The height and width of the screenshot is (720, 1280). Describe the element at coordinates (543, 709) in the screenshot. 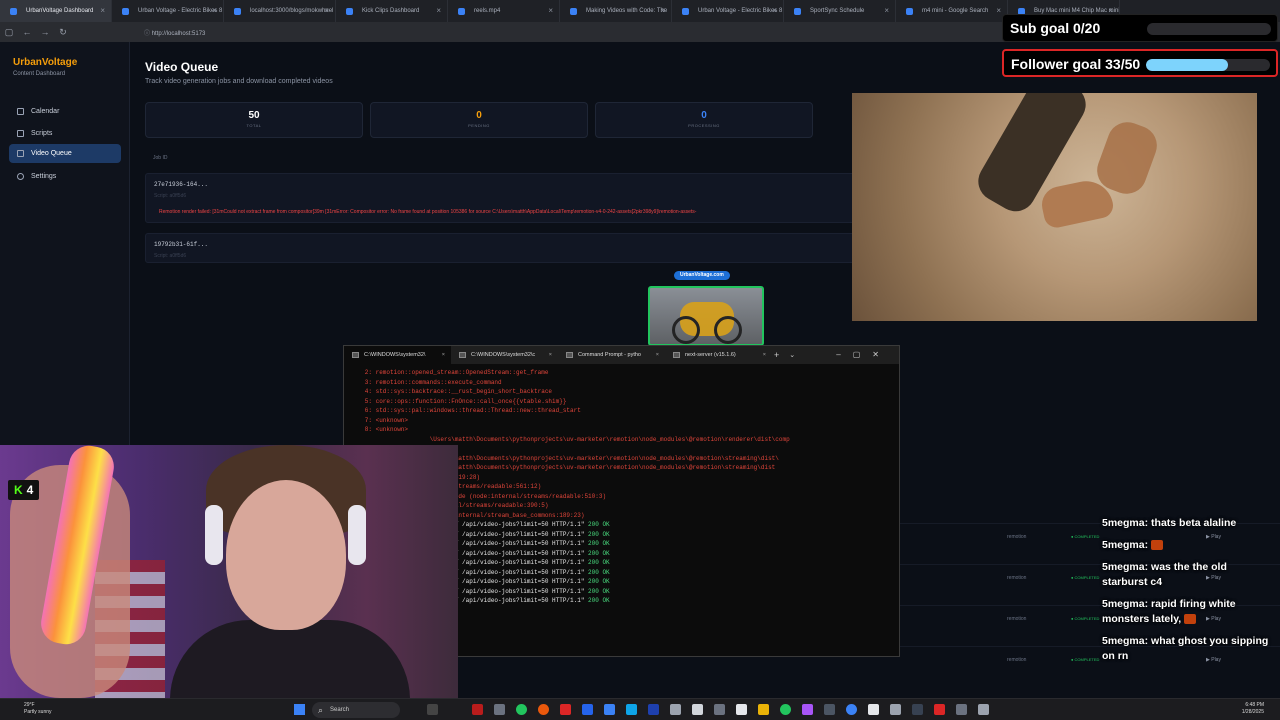

I see `firefox-icon` at that location.